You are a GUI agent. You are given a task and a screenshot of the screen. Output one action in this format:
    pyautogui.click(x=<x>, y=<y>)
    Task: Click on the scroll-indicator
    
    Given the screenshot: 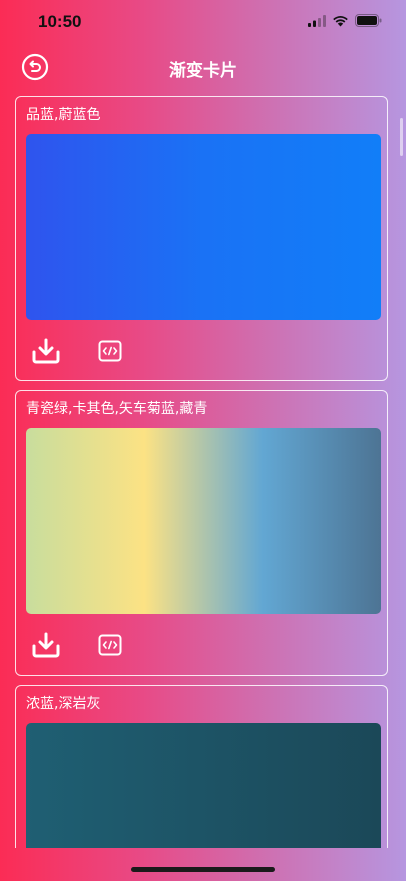 What is the action you would take?
    pyautogui.click(x=401, y=137)
    